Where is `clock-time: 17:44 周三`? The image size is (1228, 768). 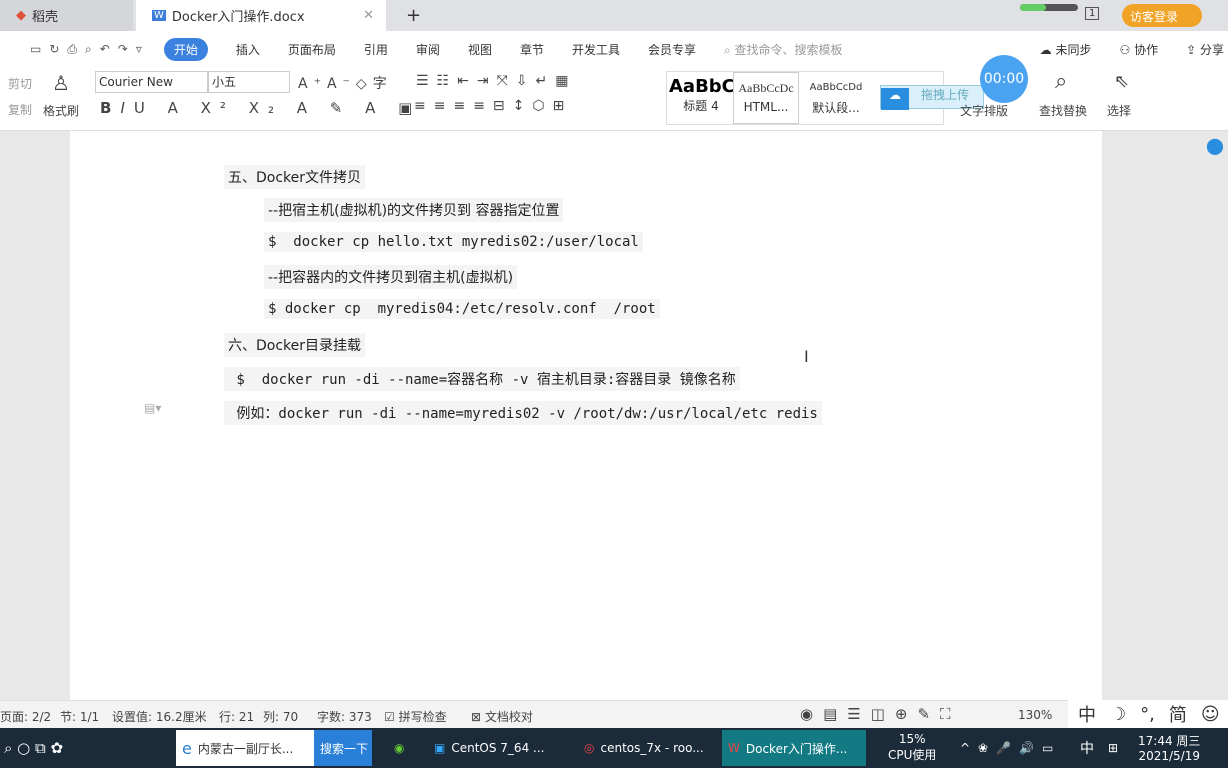 clock-time: 17:44 周三 is located at coordinates (1169, 741).